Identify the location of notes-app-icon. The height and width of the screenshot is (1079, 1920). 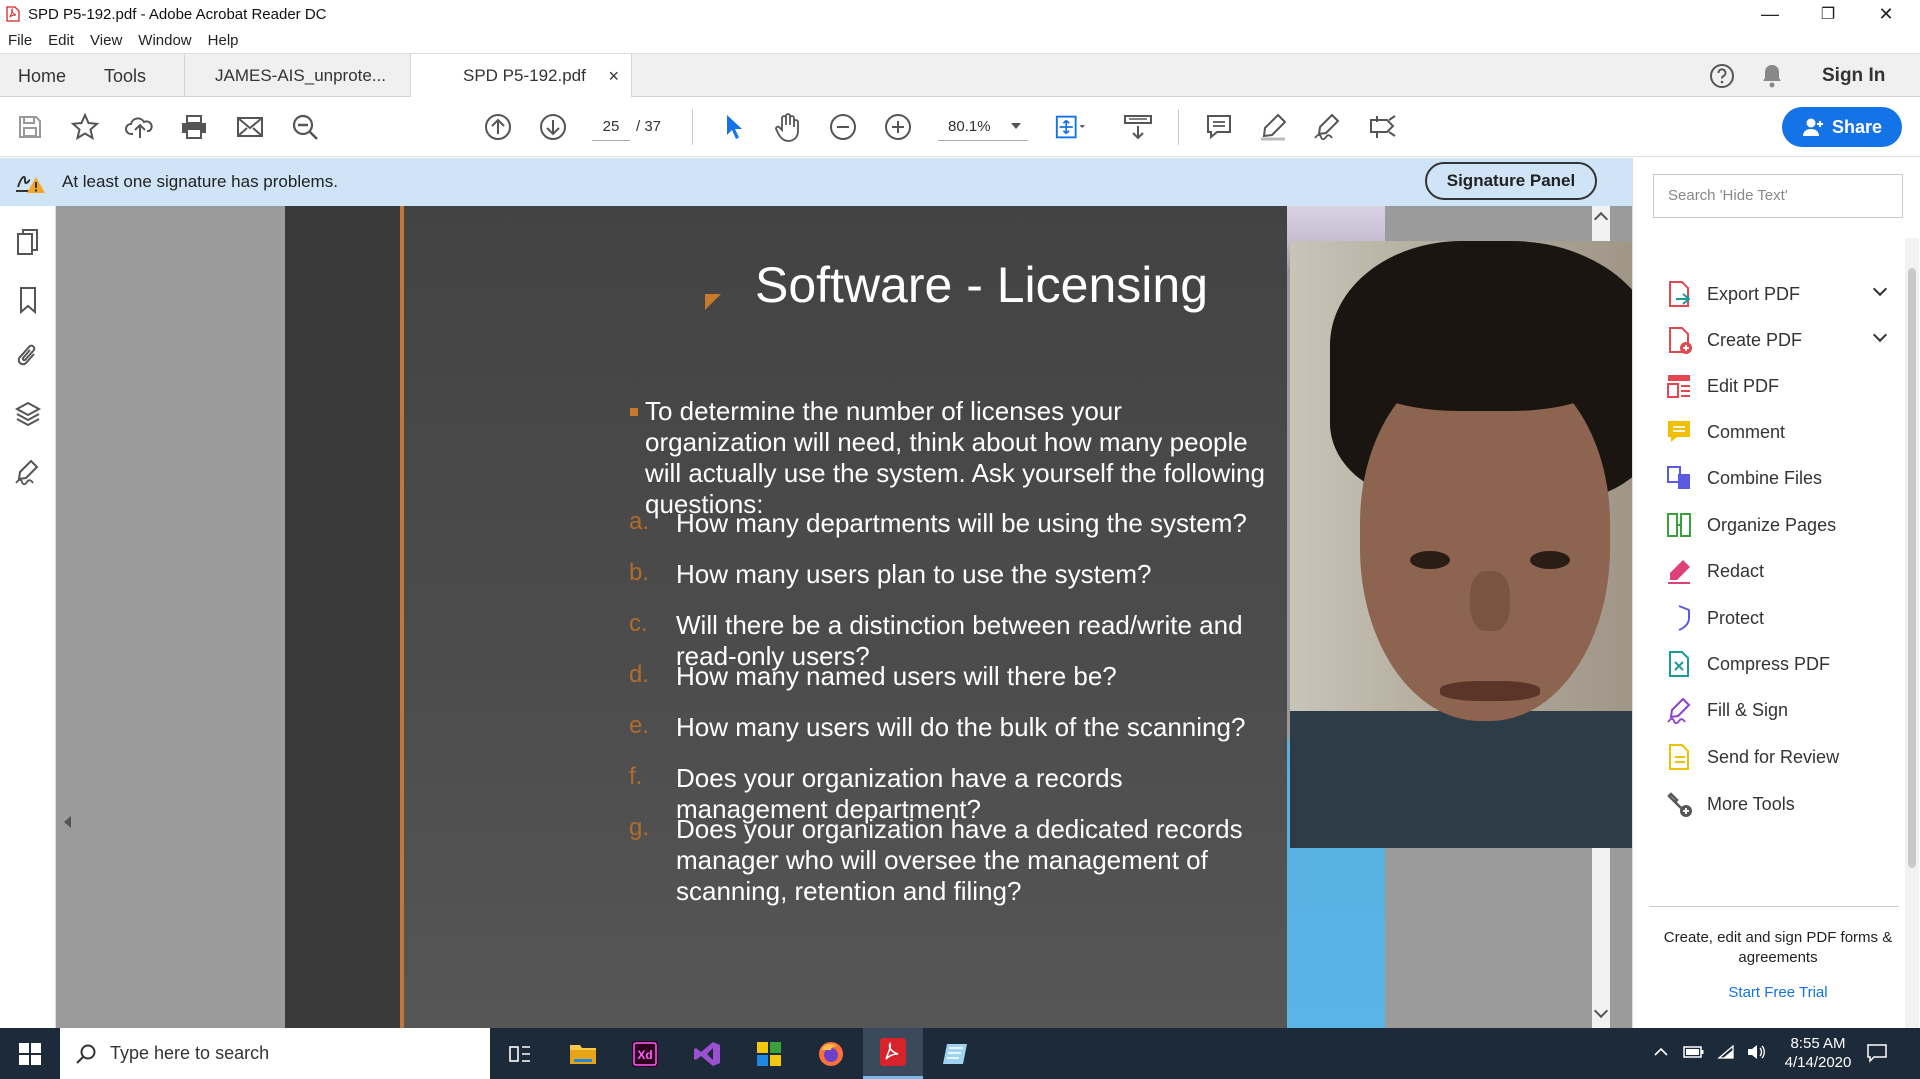
(955, 1053).